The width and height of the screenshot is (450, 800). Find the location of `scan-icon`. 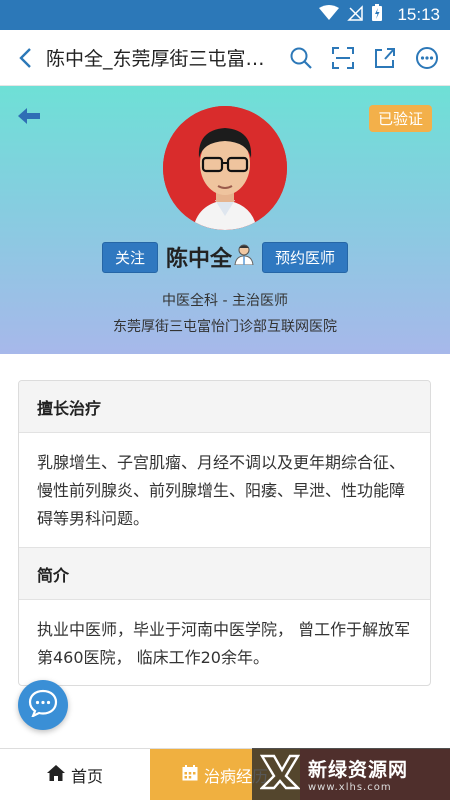

scan-icon is located at coordinates (343, 58).